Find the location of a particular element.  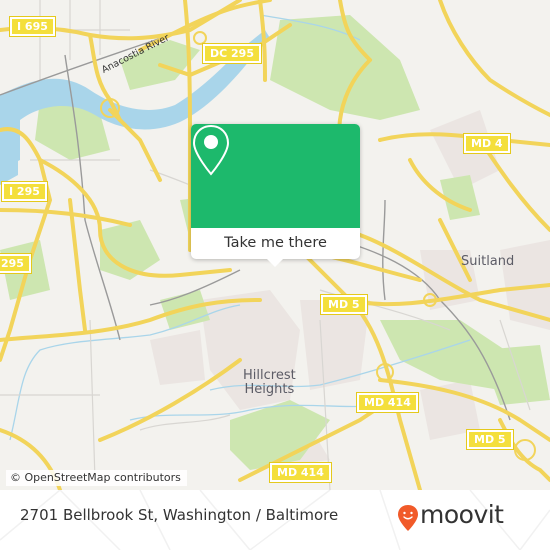

popup-header is located at coordinates (275, 176).